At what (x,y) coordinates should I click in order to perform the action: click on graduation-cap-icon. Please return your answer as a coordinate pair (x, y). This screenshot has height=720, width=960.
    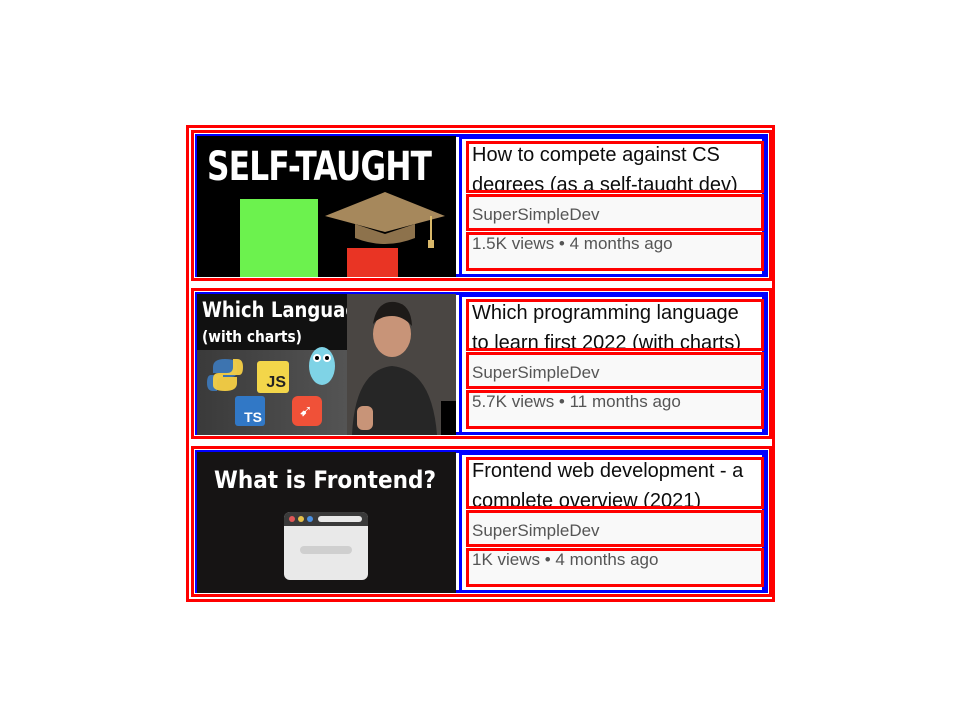
    Looking at the image, I should click on (385, 220).